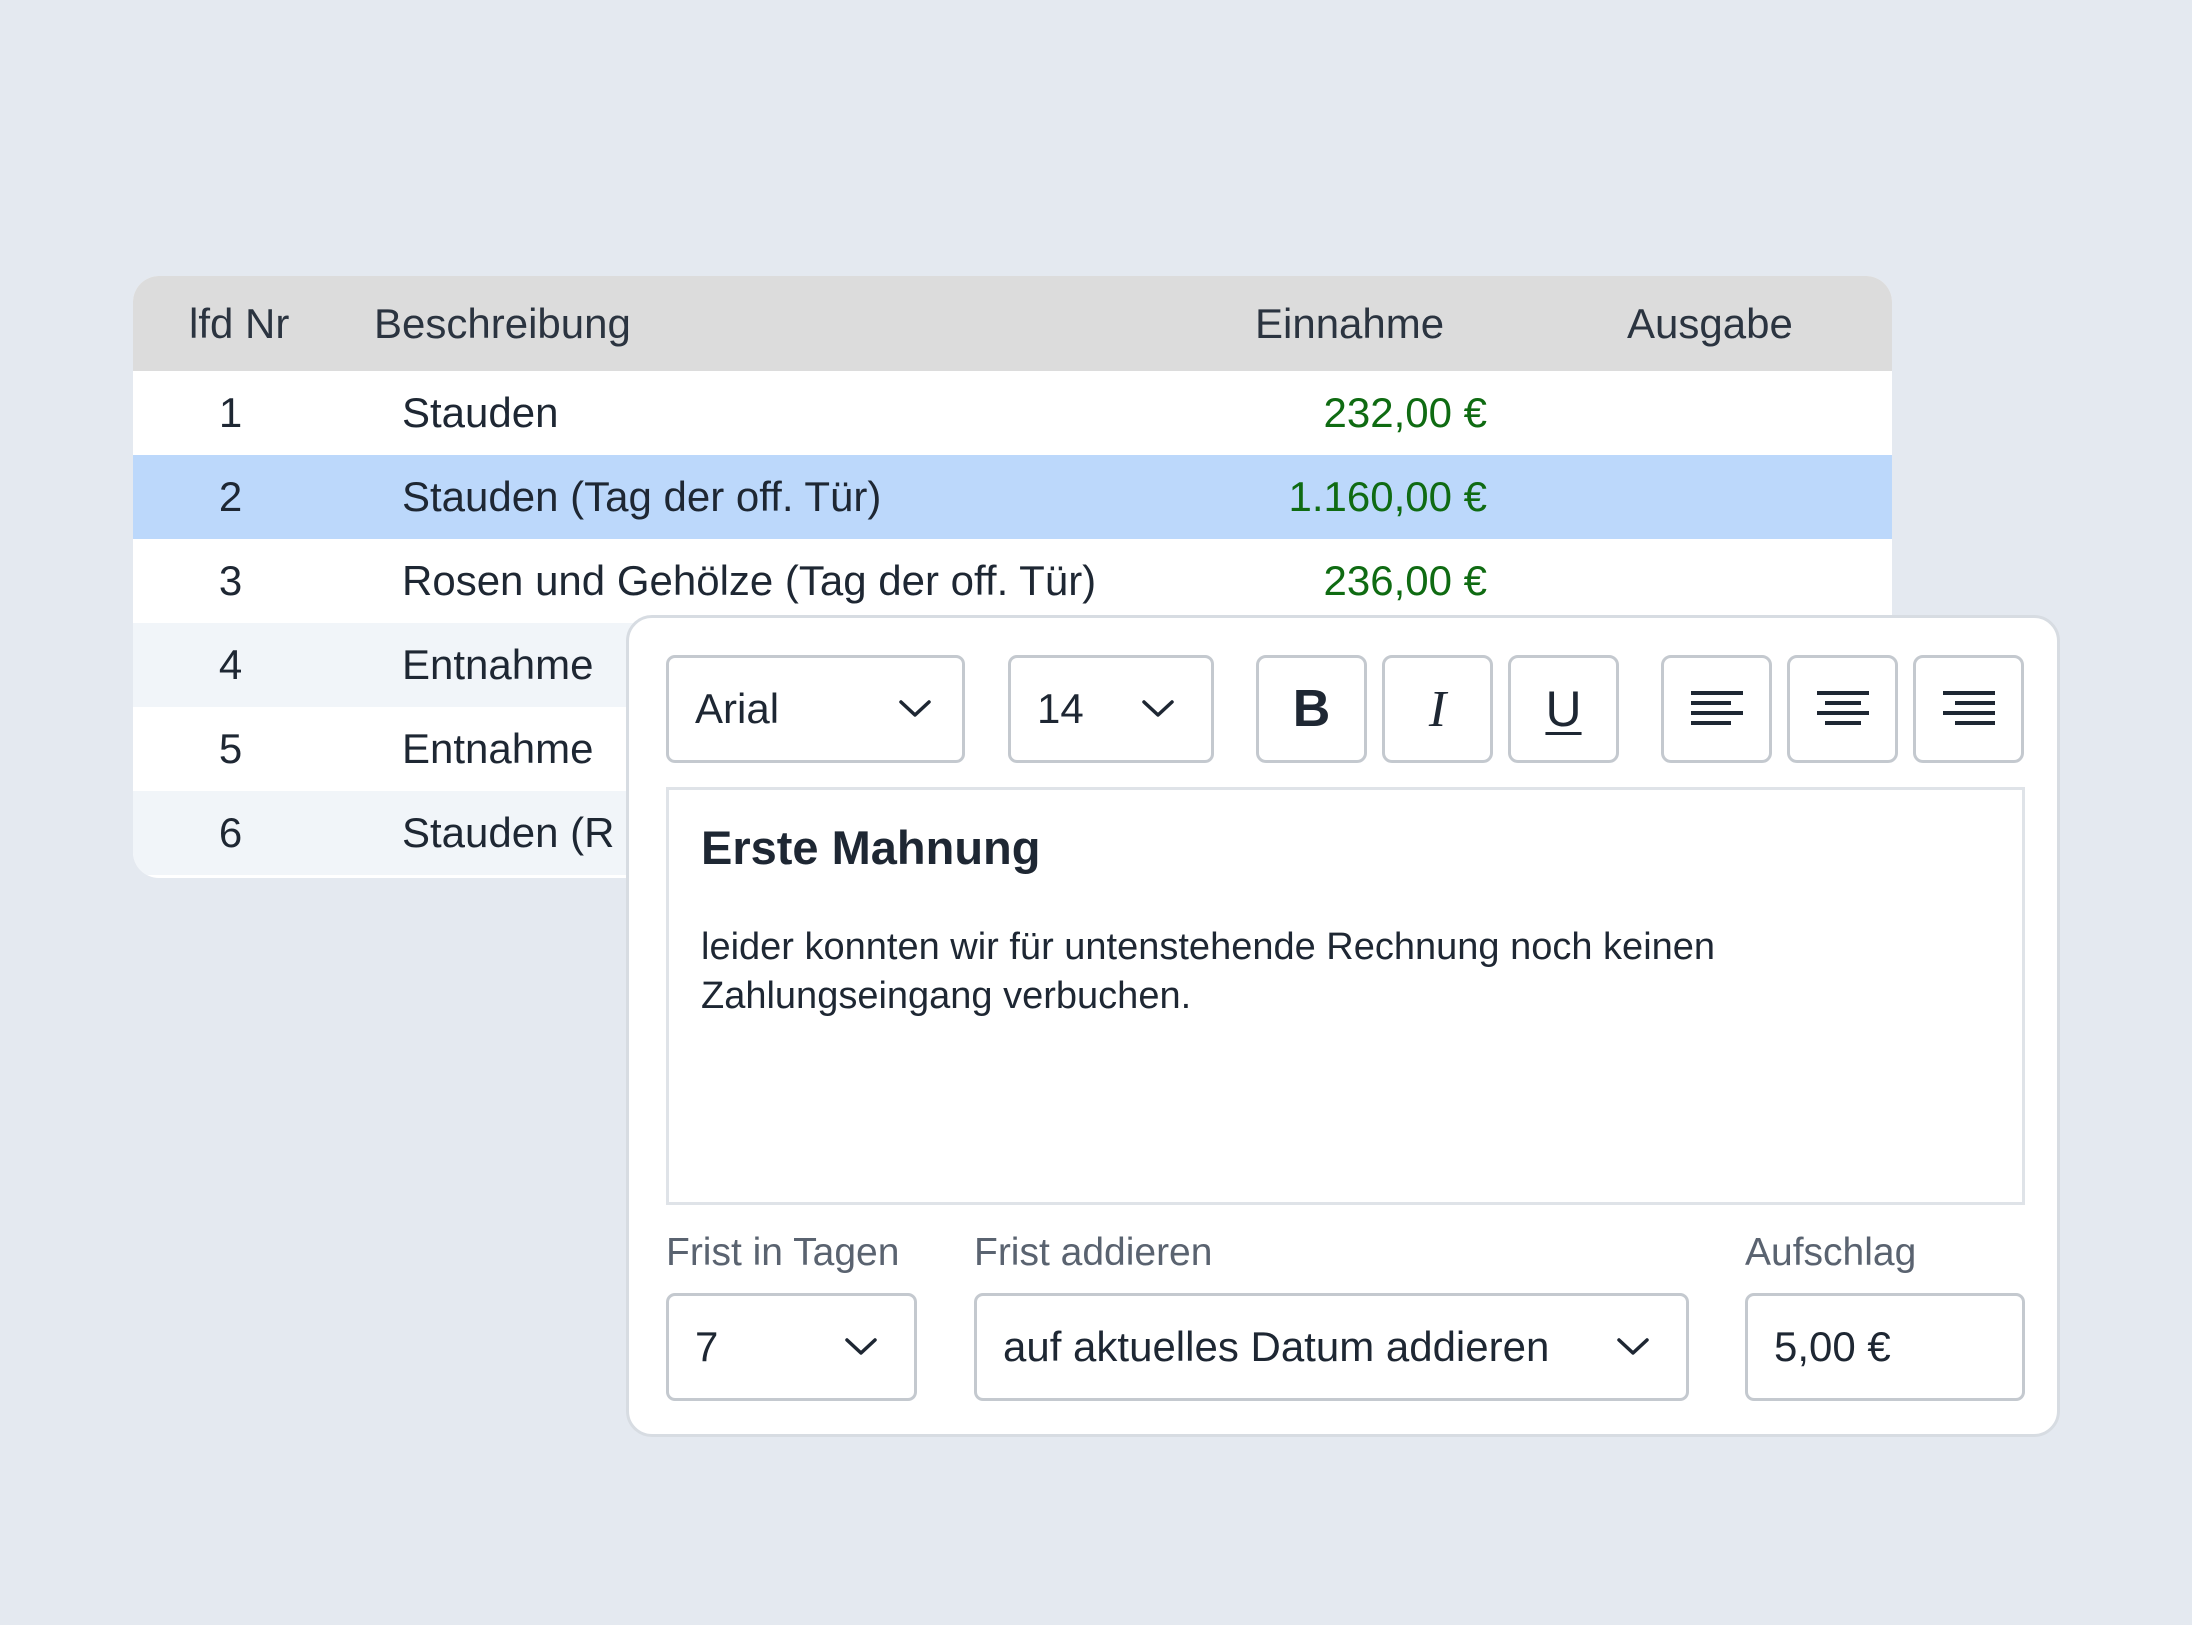 The image size is (2192, 1625). I want to click on header-description: Beschreibung, so click(502, 323).